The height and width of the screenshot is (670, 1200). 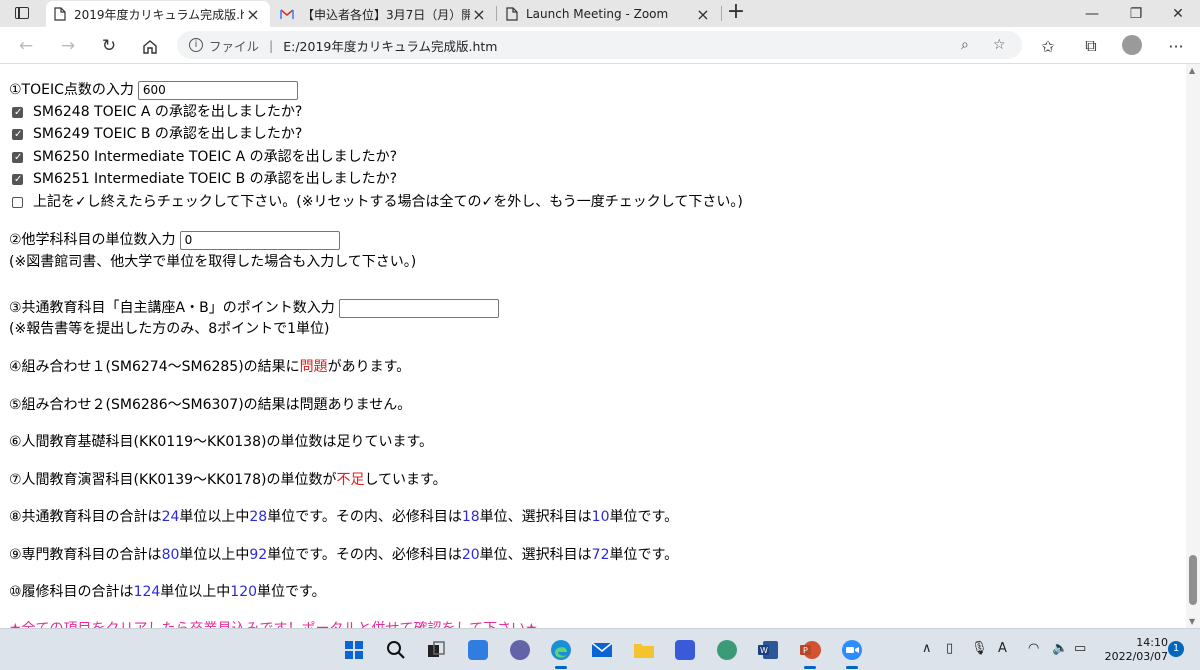 What do you see at coordinates (600, 517) in the screenshot?
I see `credit-number: 10` at bounding box center [600, 517].